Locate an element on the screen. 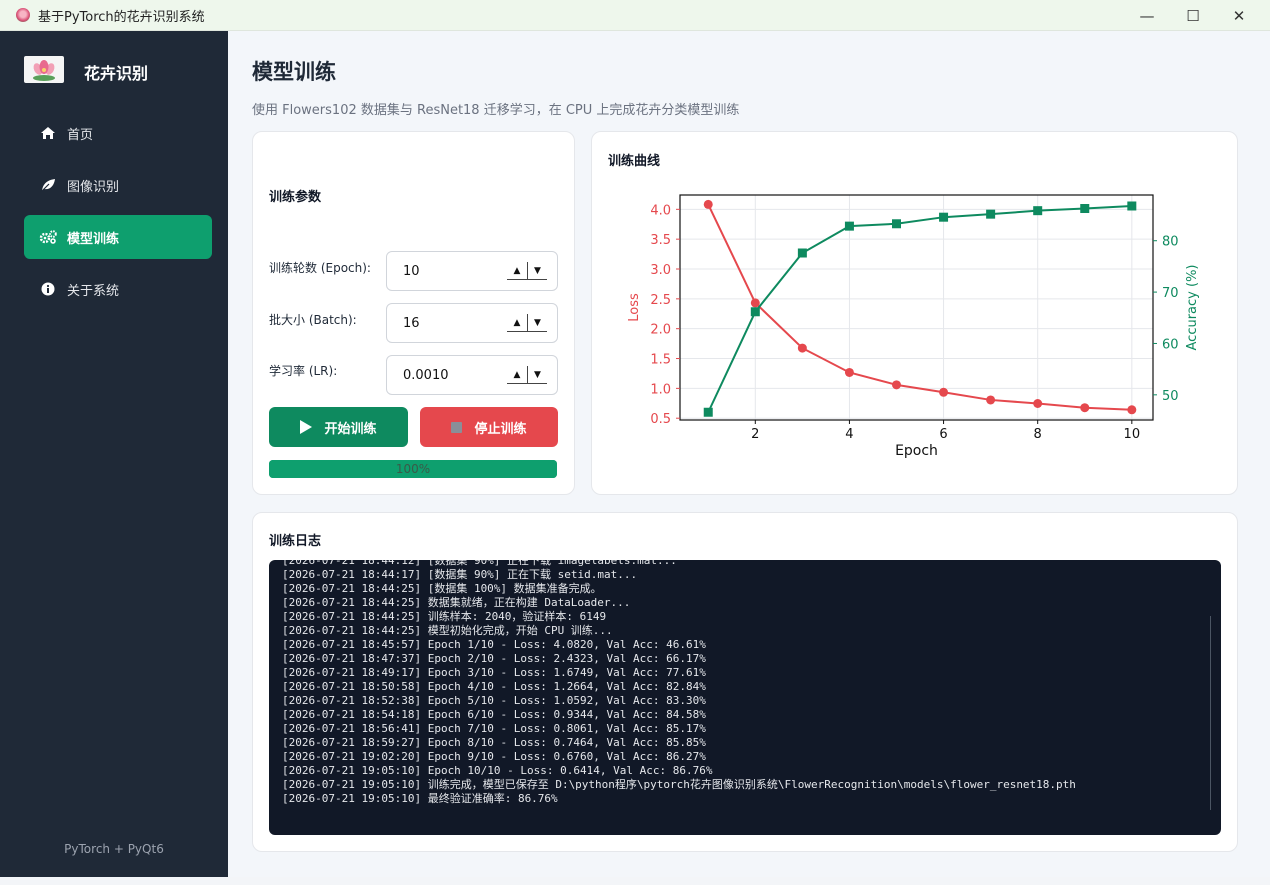 This screenshot has height=885, width=1270. log-line: [2026-07-21 19:05:10] 最终验证准确率: 86.76% is located at coordinates (420, 798).